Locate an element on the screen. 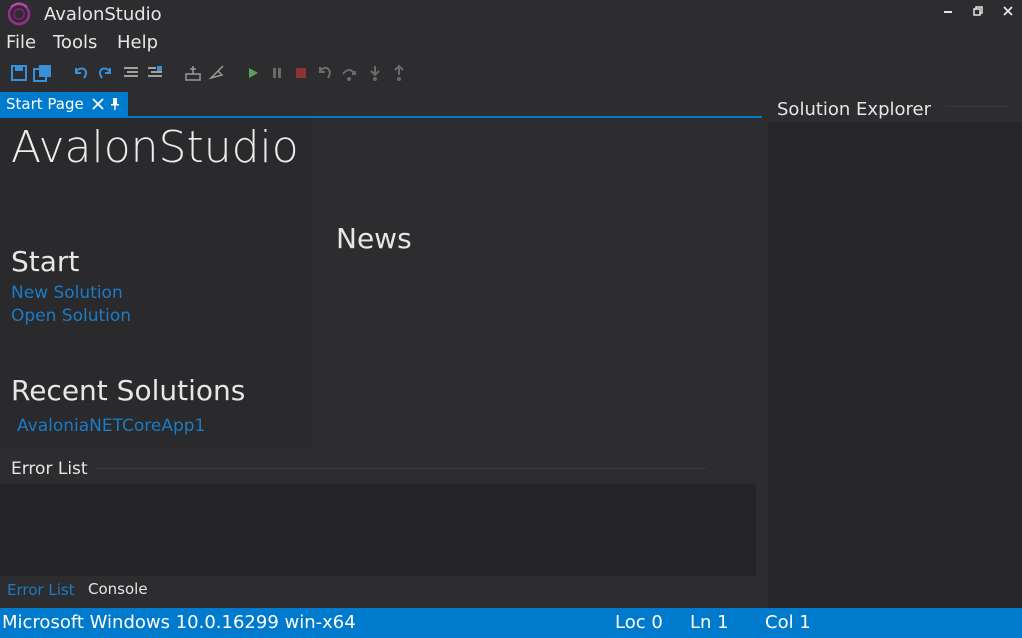 The height and width of the screenshot is (638, 1022). save-icon is located at coordinates (19, 73).